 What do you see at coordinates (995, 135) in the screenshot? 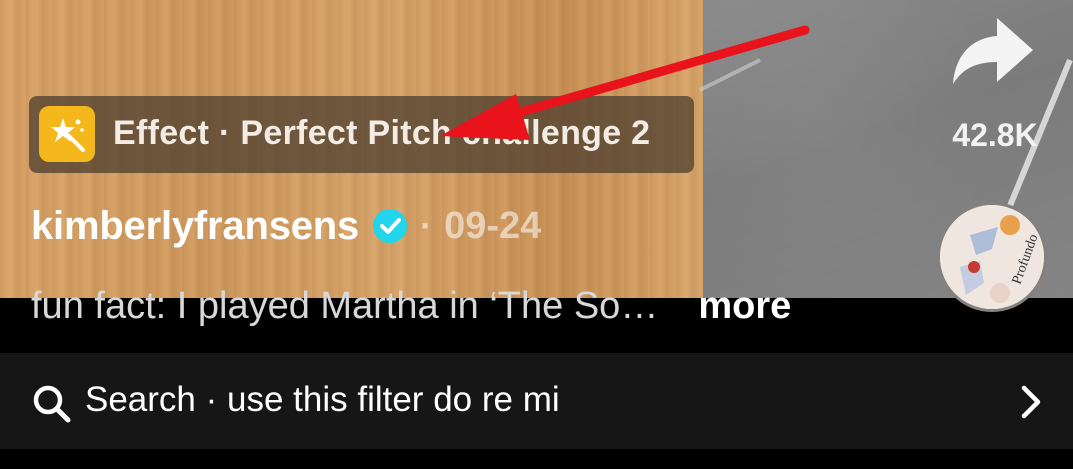
I see `share-count: 42.8K` at bounding box center [995, 135].